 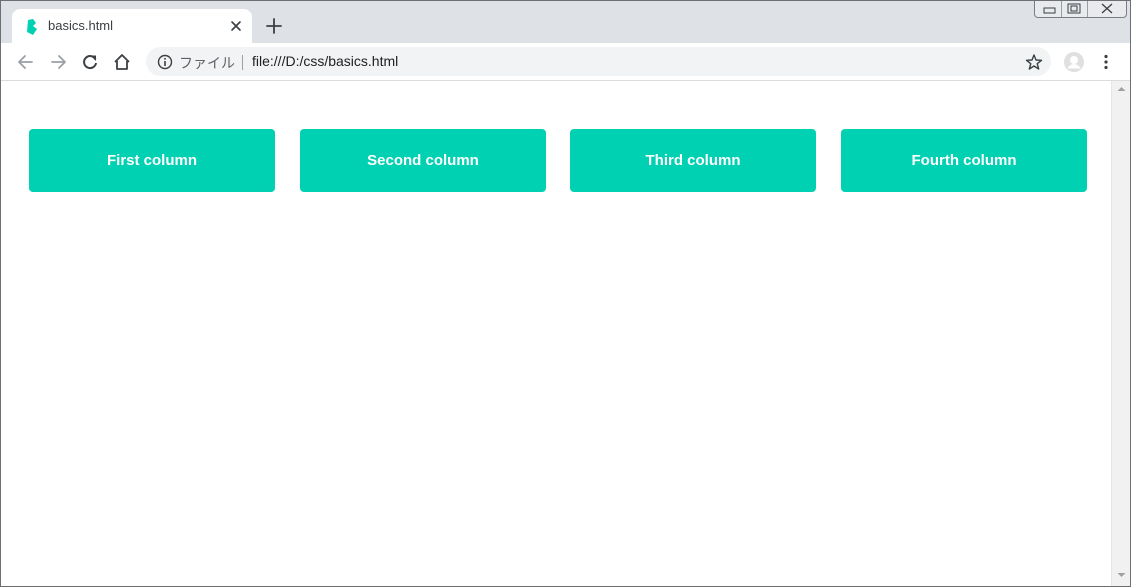 I want to click on menu-kebab-icon, so click(x=1106, y=62).